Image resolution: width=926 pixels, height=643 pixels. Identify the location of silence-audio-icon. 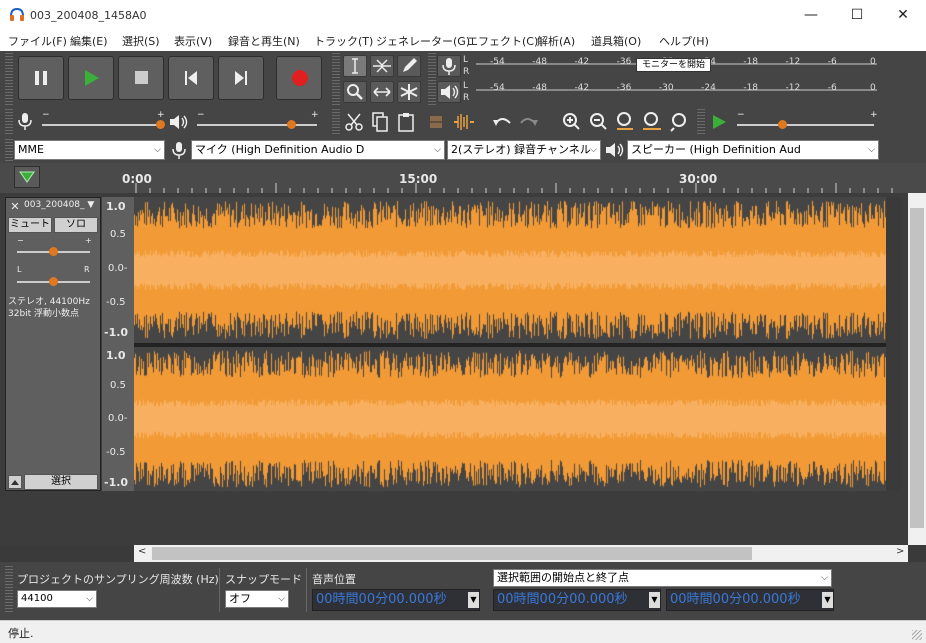
(464, 122).